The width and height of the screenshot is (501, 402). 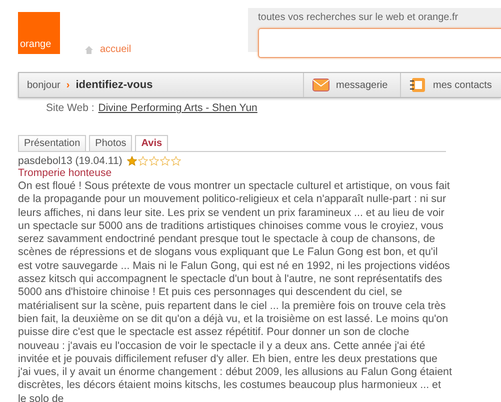 What do you see at coordinates (462, 85) in the screenshot?
I see `contacts-link: mes contacts` at bounding box center [462, 85].